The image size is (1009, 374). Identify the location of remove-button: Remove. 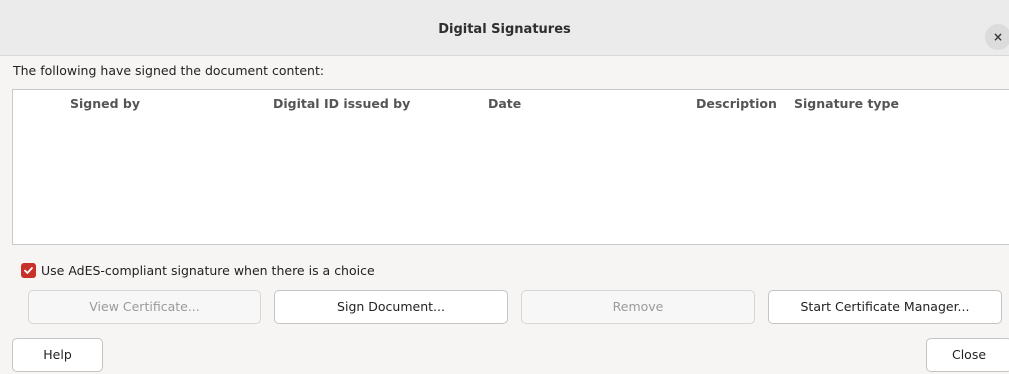
(638, 307).